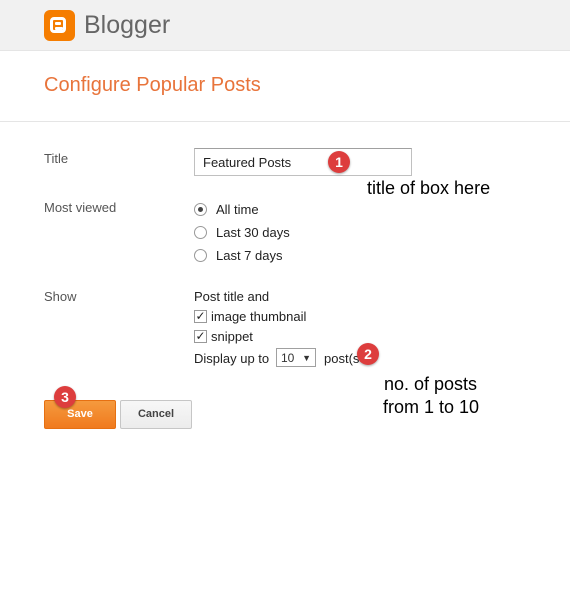  I want to click on show-label: Show, so click(60, 296).